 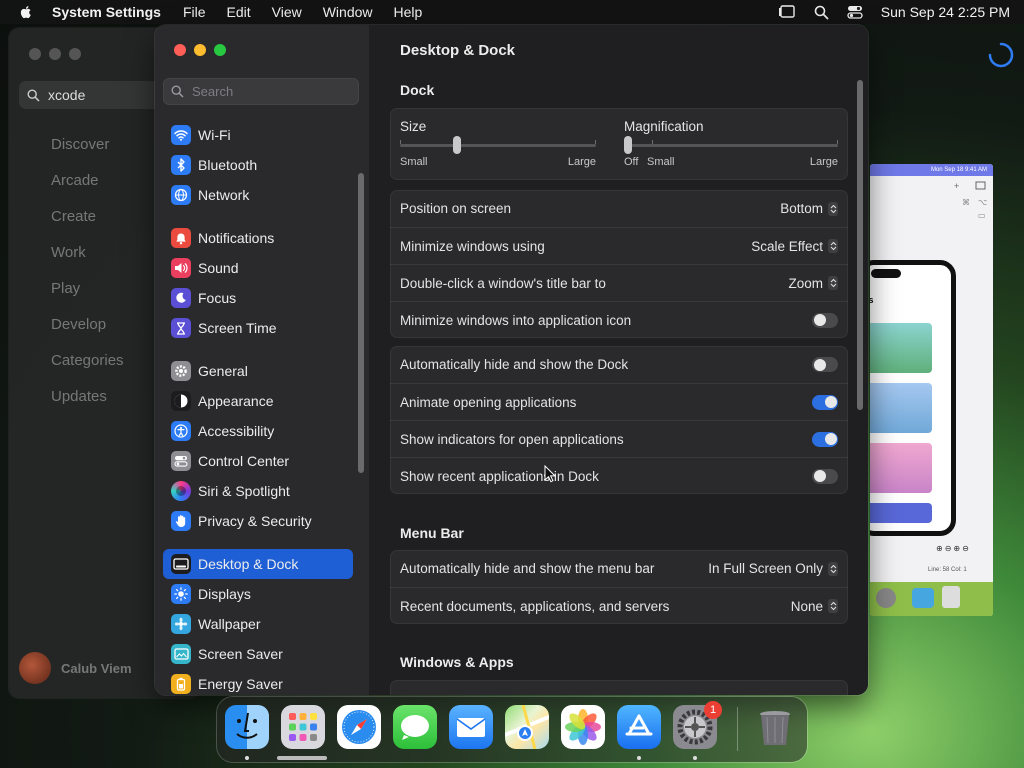 I want to click on row-label: Automatically hide and show the menu bar, so click(x=527, y=568).